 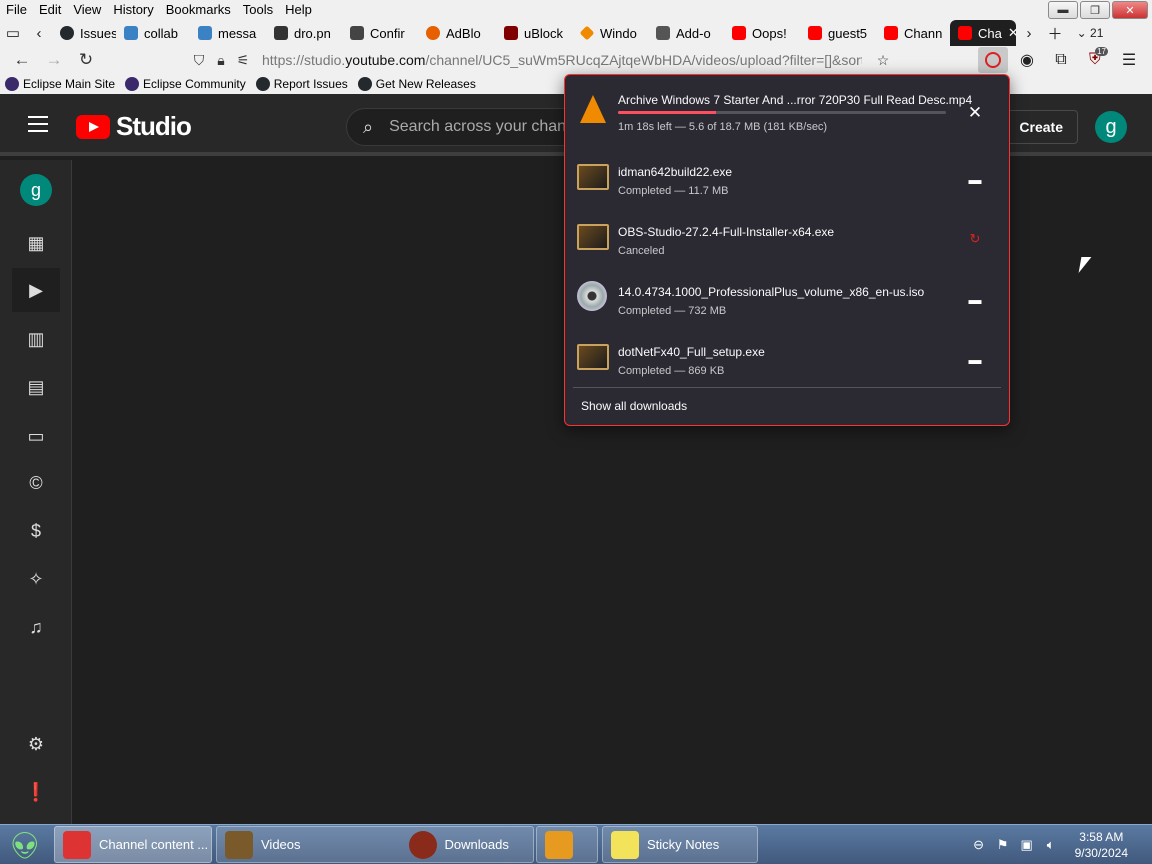 I want to click on hamburger-menu-icon, so click(x=38, y=126).